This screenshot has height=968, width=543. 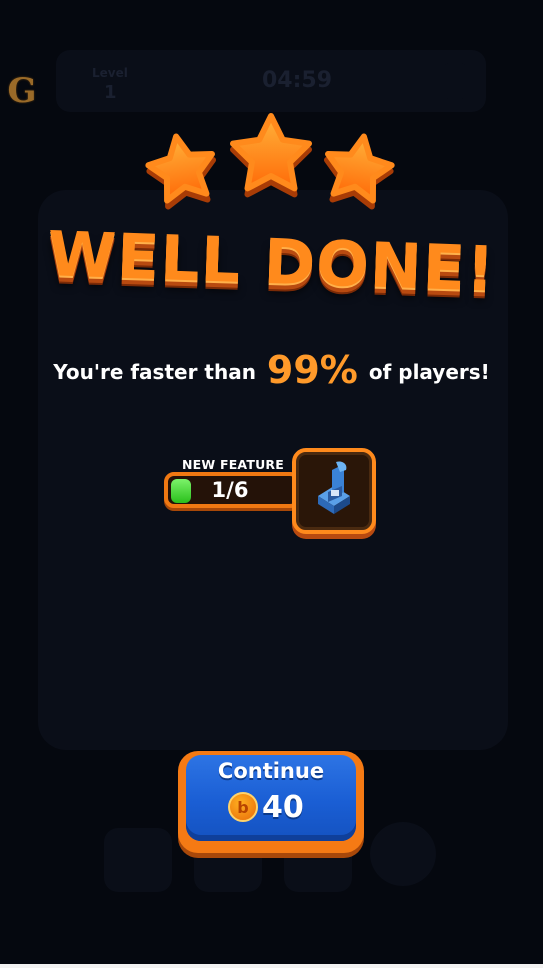 I want to click on sprinkler-icon, so click(x=334, y=487).